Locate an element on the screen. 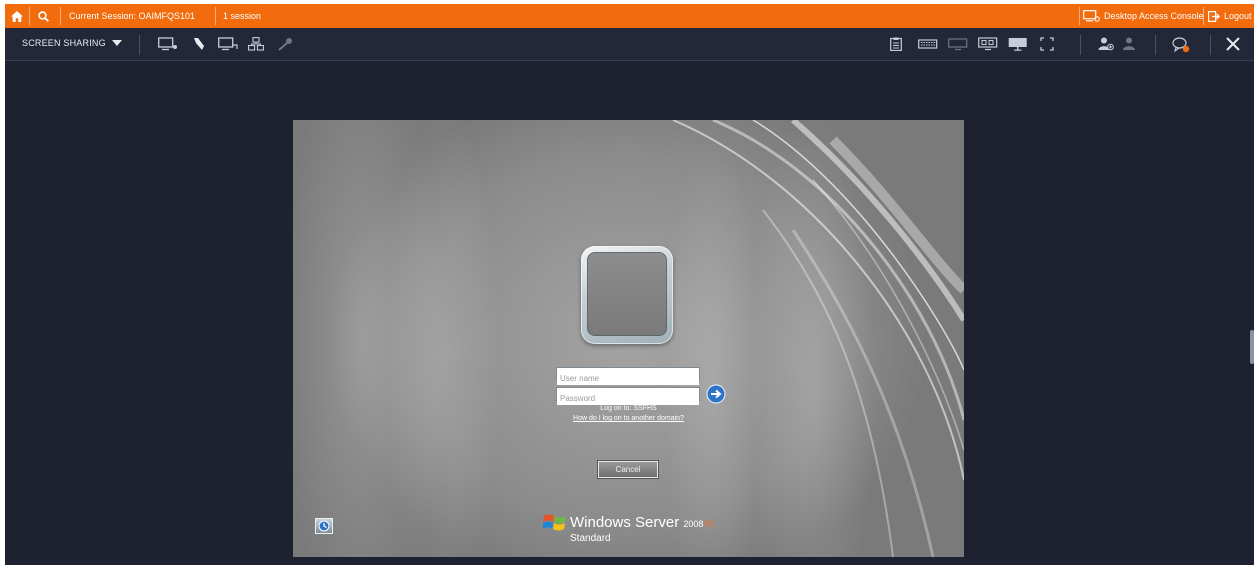 Image resolution: width=1259 pixels, height=565 pixels. participants-button is located at coordinates (1131, 44).